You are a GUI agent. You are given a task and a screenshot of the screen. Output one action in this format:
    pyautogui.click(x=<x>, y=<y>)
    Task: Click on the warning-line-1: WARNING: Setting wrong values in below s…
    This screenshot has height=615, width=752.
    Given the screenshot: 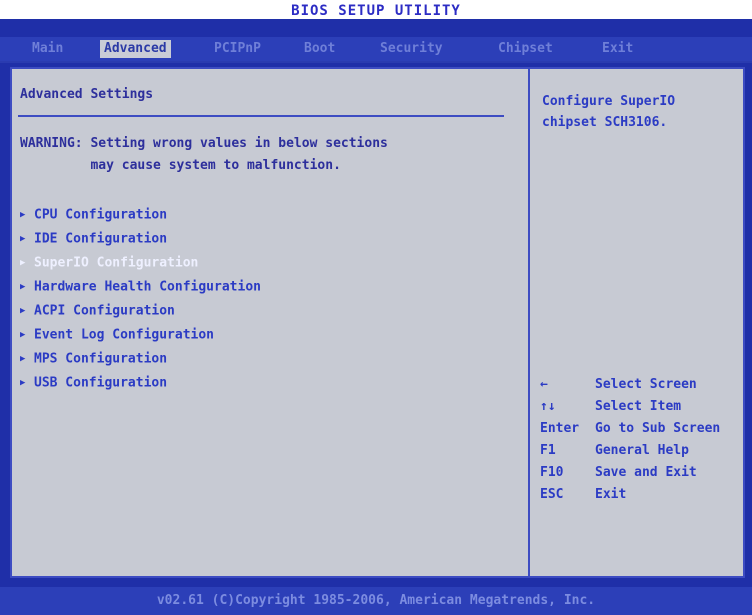 What is the action you would take?
    pyautogui.click(x=204, y=143)
    